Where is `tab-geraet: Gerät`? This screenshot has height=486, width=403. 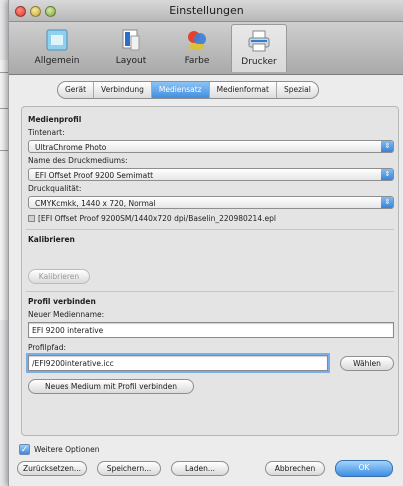
tab-geraet: Gerät is located at coordinates (76, 90).